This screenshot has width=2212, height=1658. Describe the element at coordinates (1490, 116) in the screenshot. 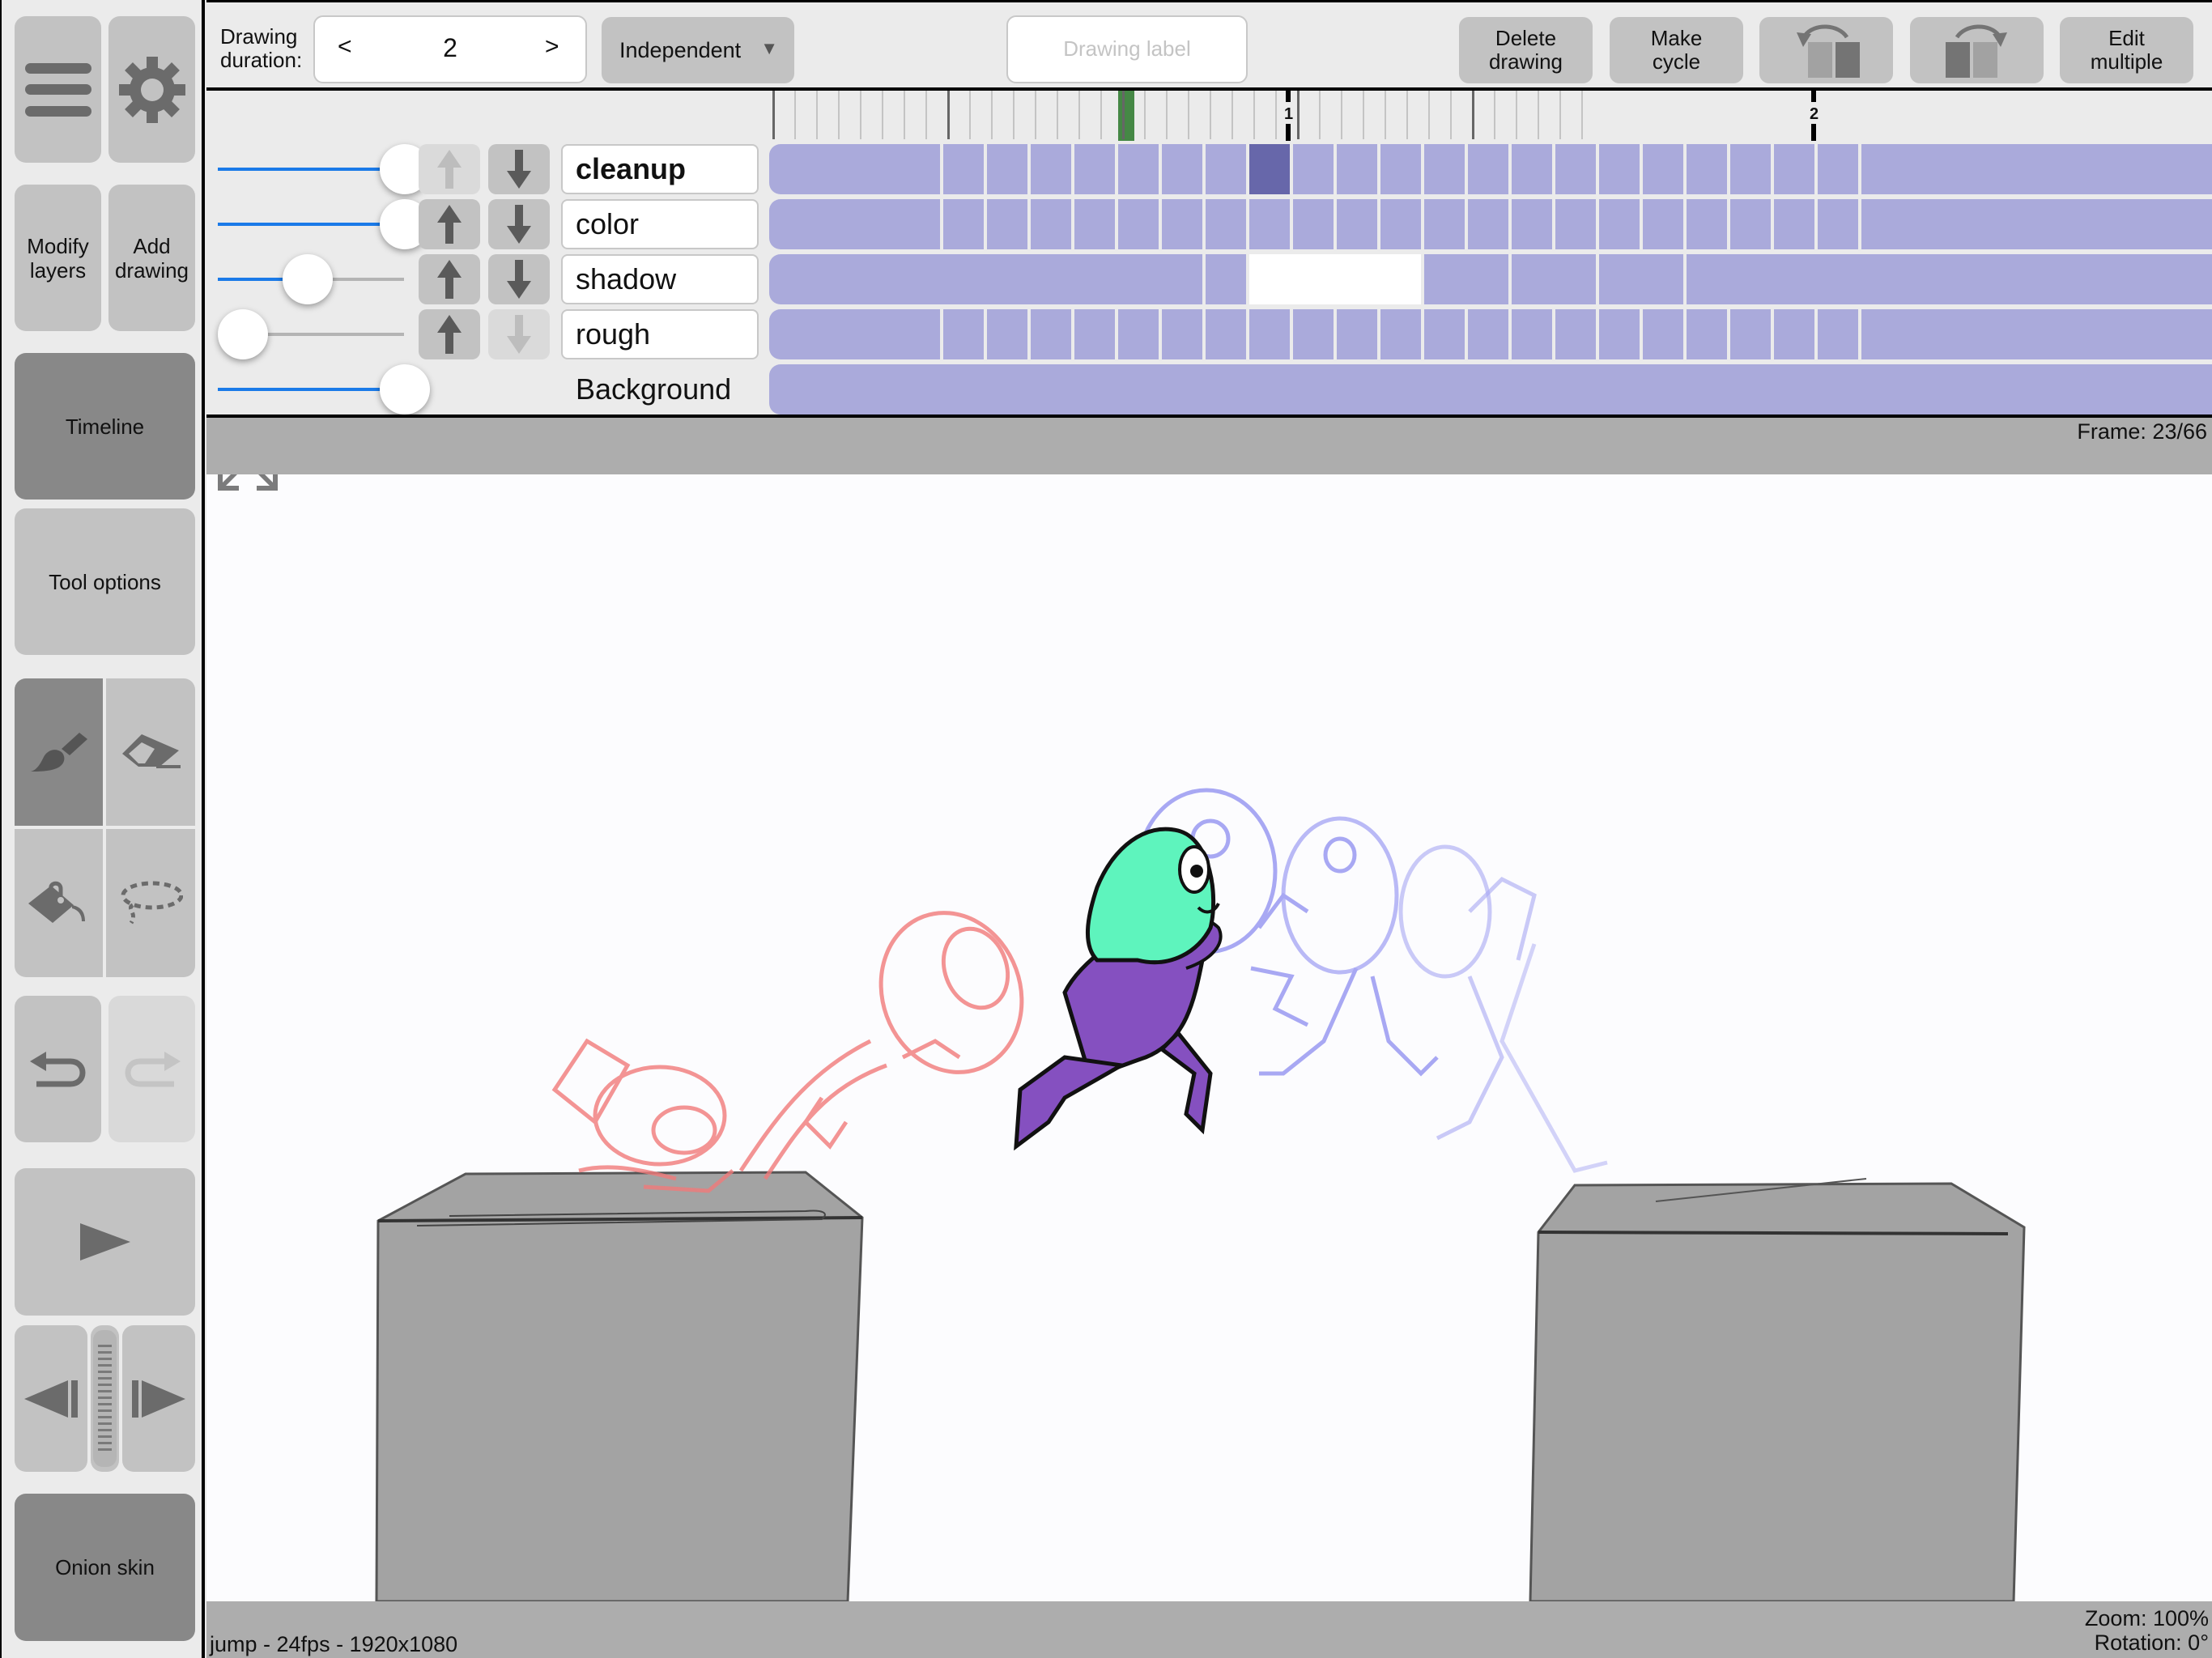

I see `timeline-ruler: 12` at that location.